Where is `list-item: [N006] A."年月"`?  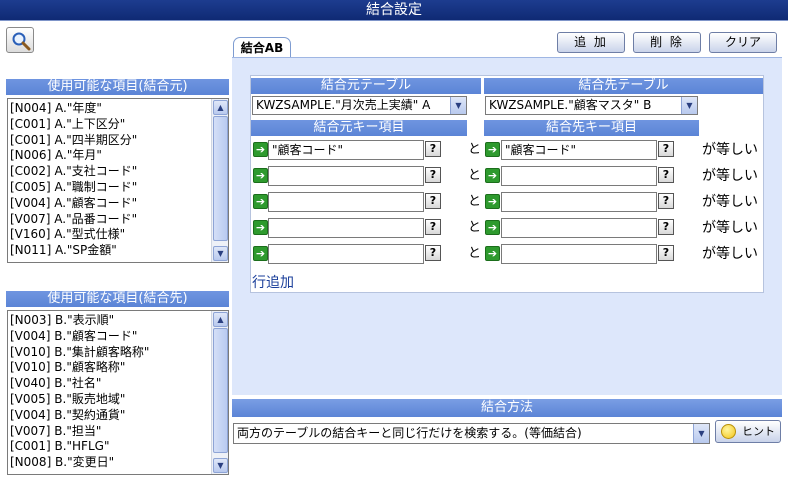
list-item: [N006] A."年月" is located at coordinates (73, 156).